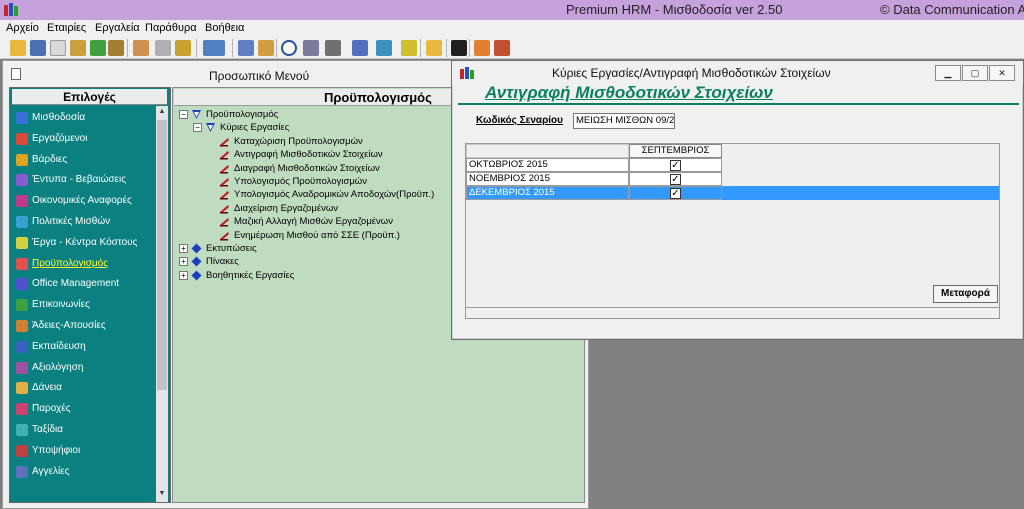  What do you see at coordinates (409, 48) in the screenshot?
I see `calendar-icon` at bounding box center [409, 48].